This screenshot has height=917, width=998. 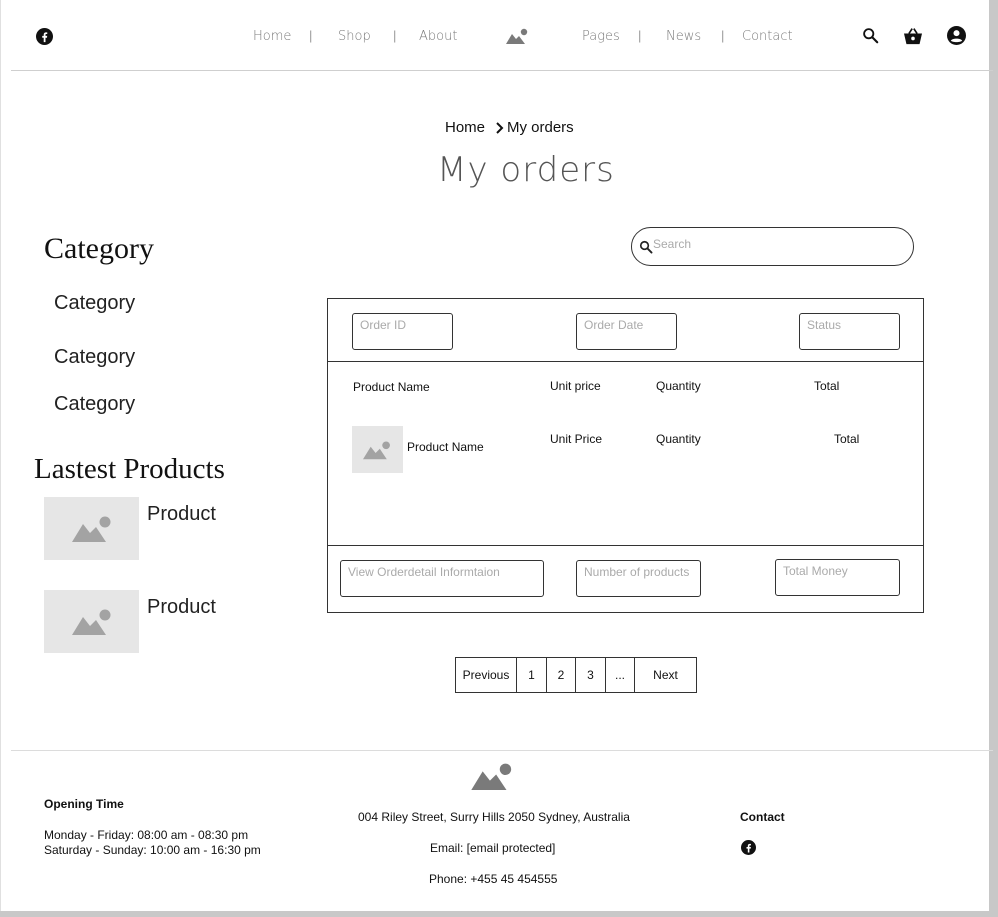 I want to click on number-of-products-field: Number of products, so click(x=638, y=578).